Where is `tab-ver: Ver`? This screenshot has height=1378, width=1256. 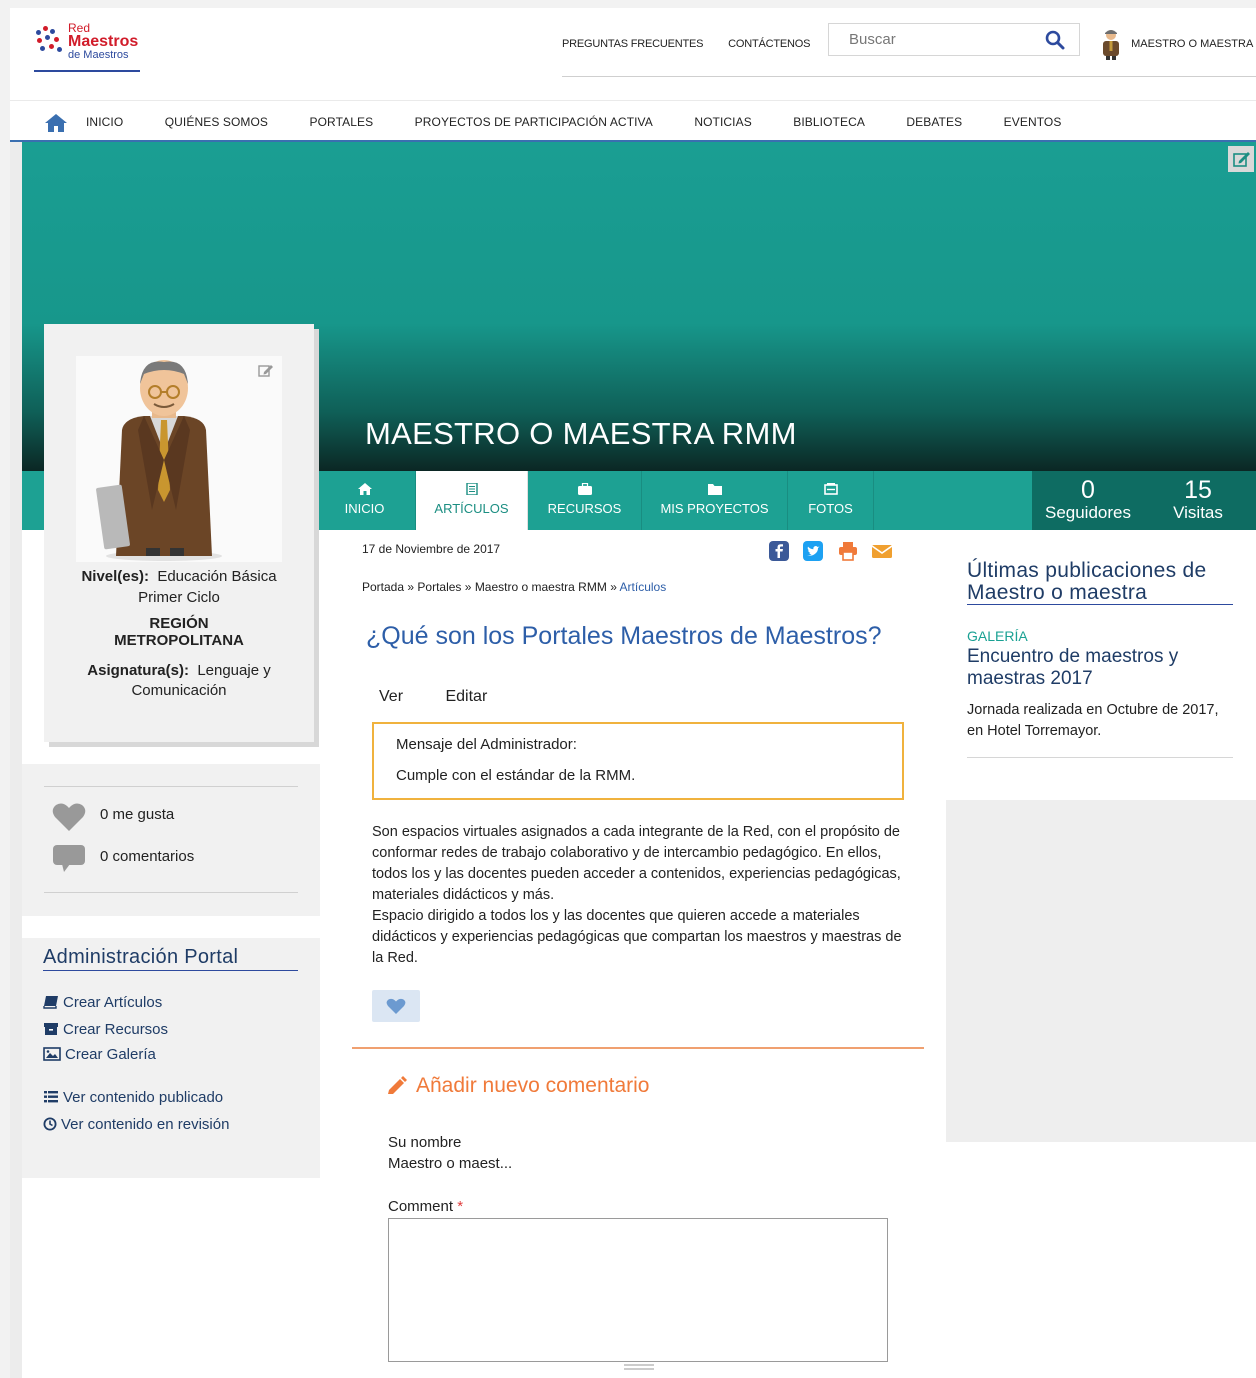
tab-ver: Ver is located at coordinates (391, 696).